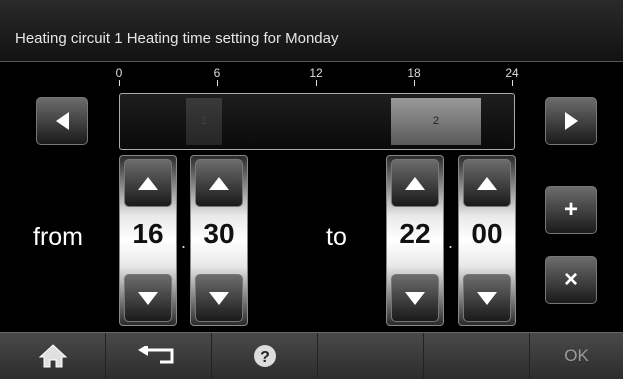 This screenshot has width=623, height=379. I want to click on ok-label: OK, so click(576, 355).